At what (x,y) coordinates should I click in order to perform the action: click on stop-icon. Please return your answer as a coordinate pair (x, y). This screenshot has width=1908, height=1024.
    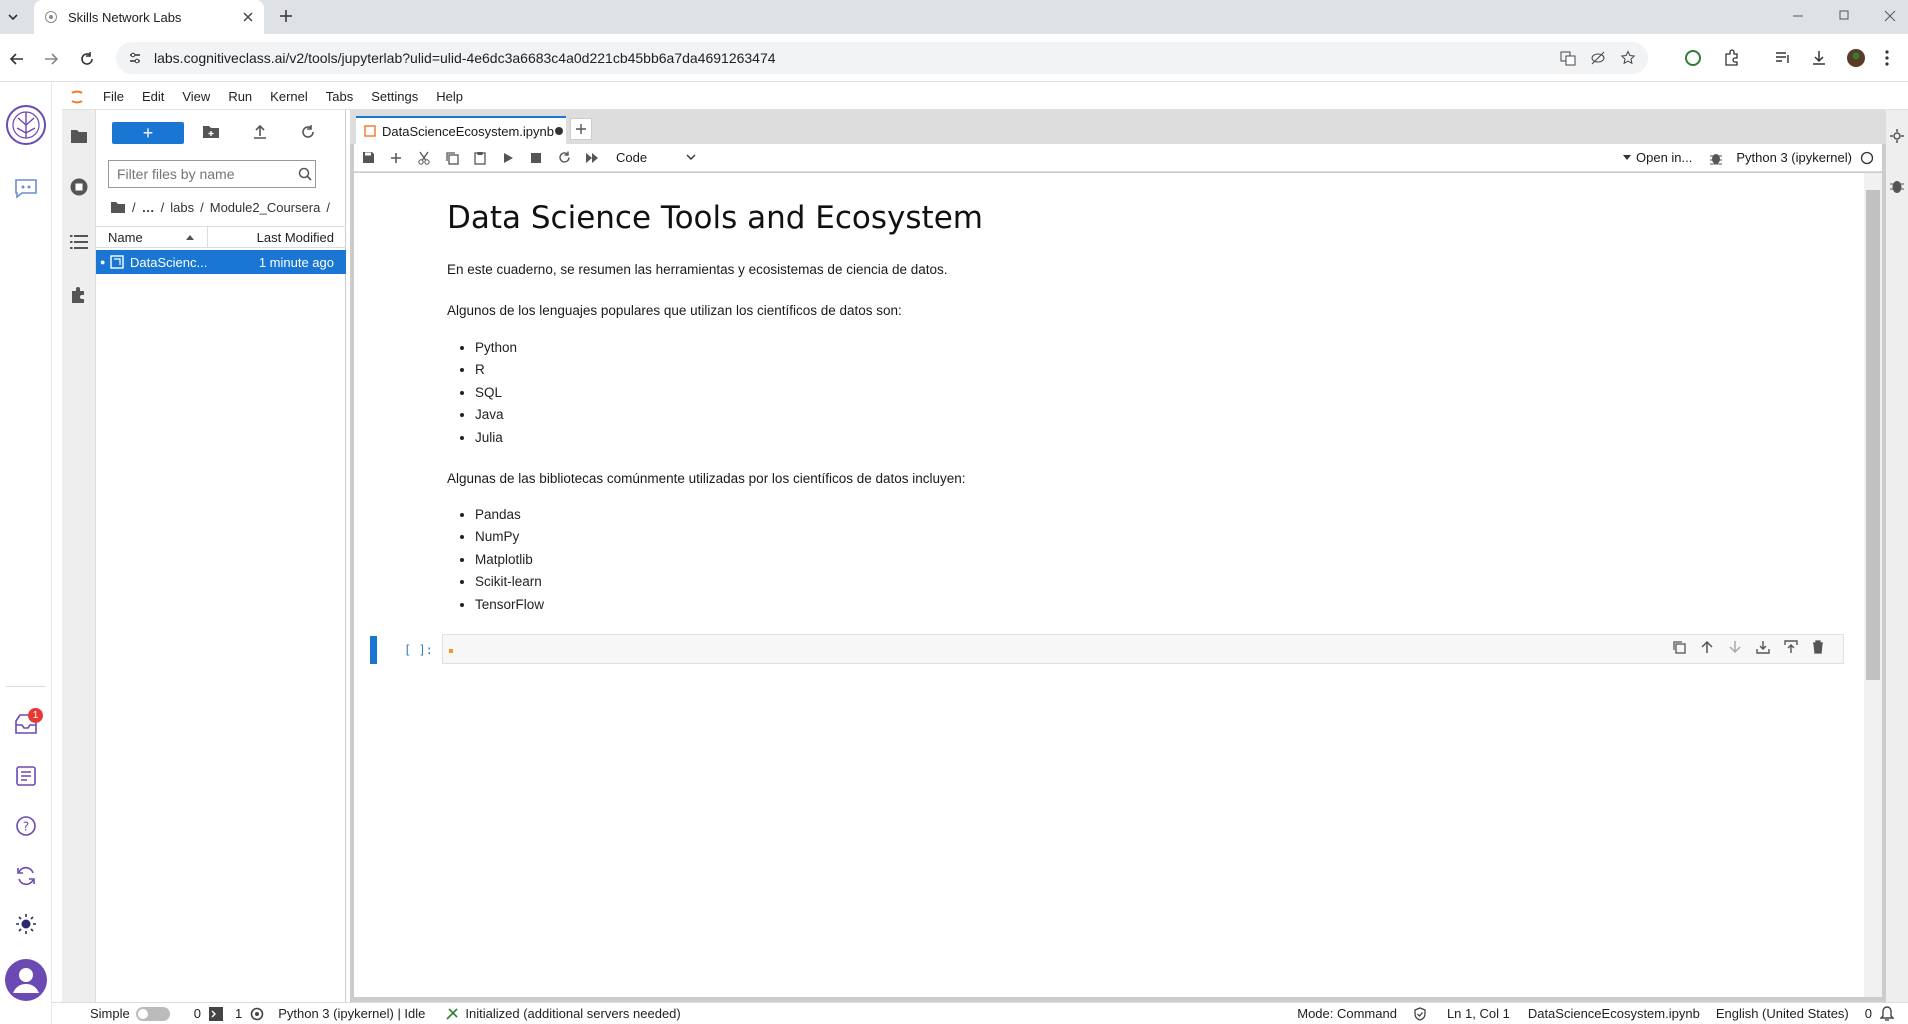
    Looking at the image, I should click on (536, 158).